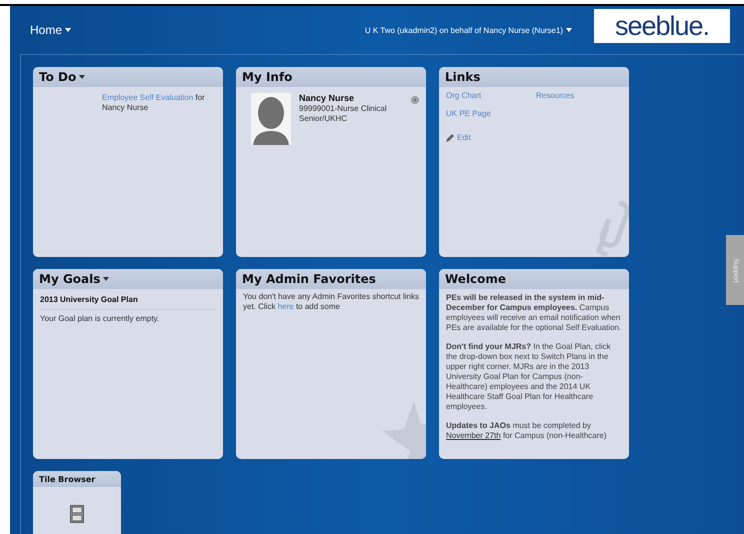 This screenshot has width=744, height=534. I want to click on tile-title: My Admin Favorites, so click(309, 279).